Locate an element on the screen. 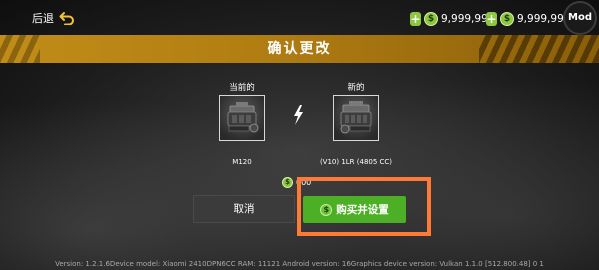 The width and height of the screenshot is (599, 270). lightning-arrow-icon is located at coordinates (298, 117).